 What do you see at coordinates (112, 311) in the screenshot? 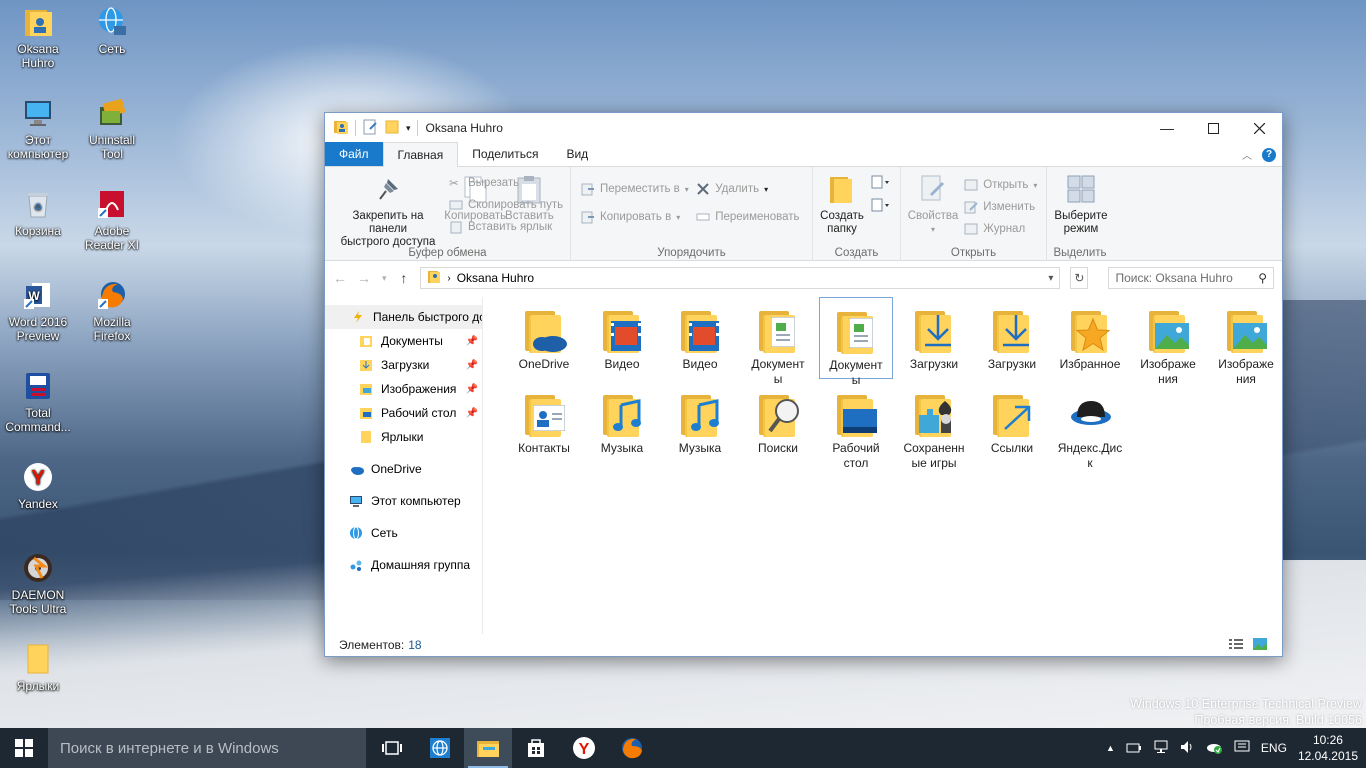
I see `desktop-icon-firefox: Mozilla Firefox` at bounding box center [112, 311].